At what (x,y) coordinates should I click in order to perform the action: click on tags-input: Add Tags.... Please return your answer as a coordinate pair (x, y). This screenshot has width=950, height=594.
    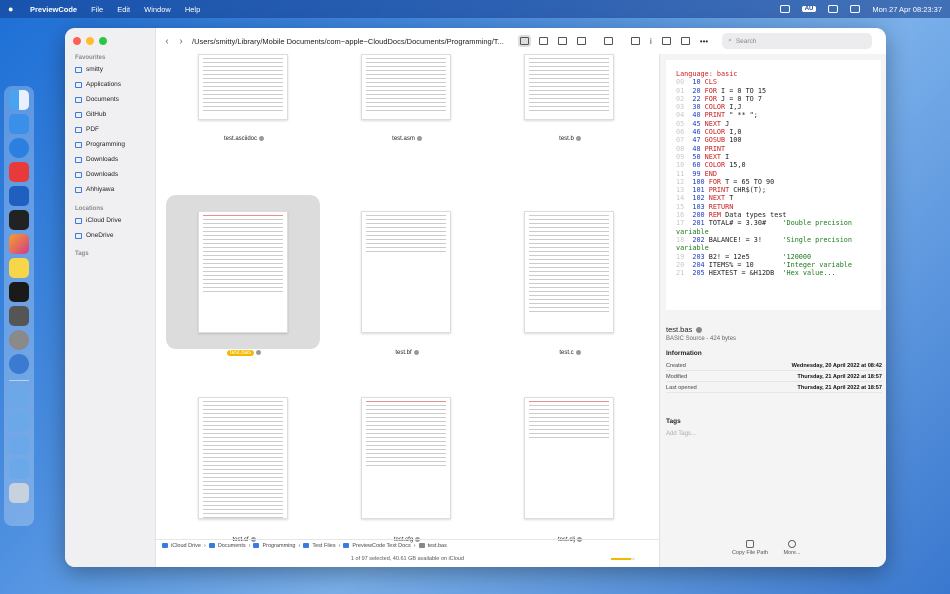
    Looking at the image, I should click on (681, 434).